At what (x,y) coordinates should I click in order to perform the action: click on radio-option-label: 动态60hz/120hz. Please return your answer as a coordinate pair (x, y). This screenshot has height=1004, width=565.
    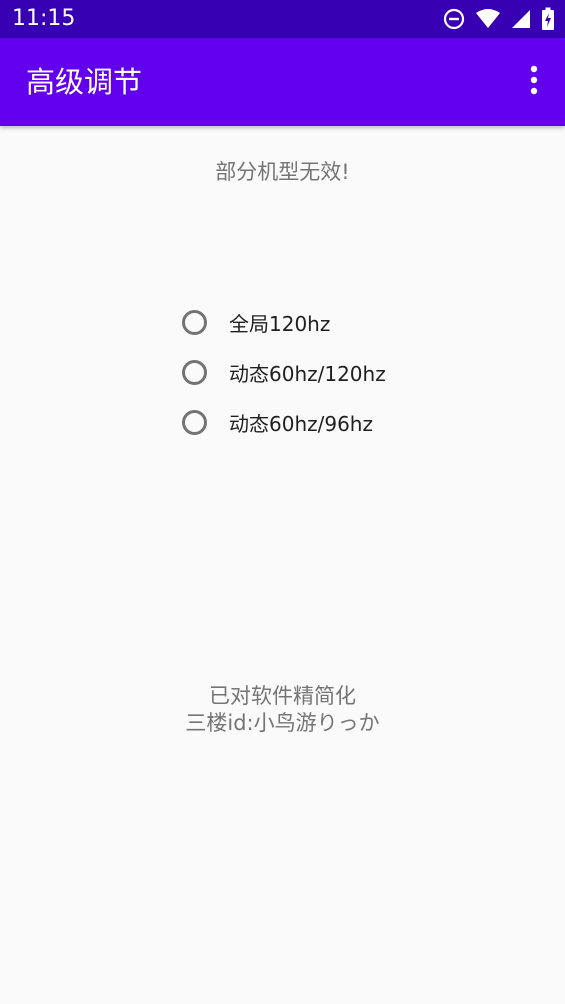
    Looking at the image, I should click on (307, 373).